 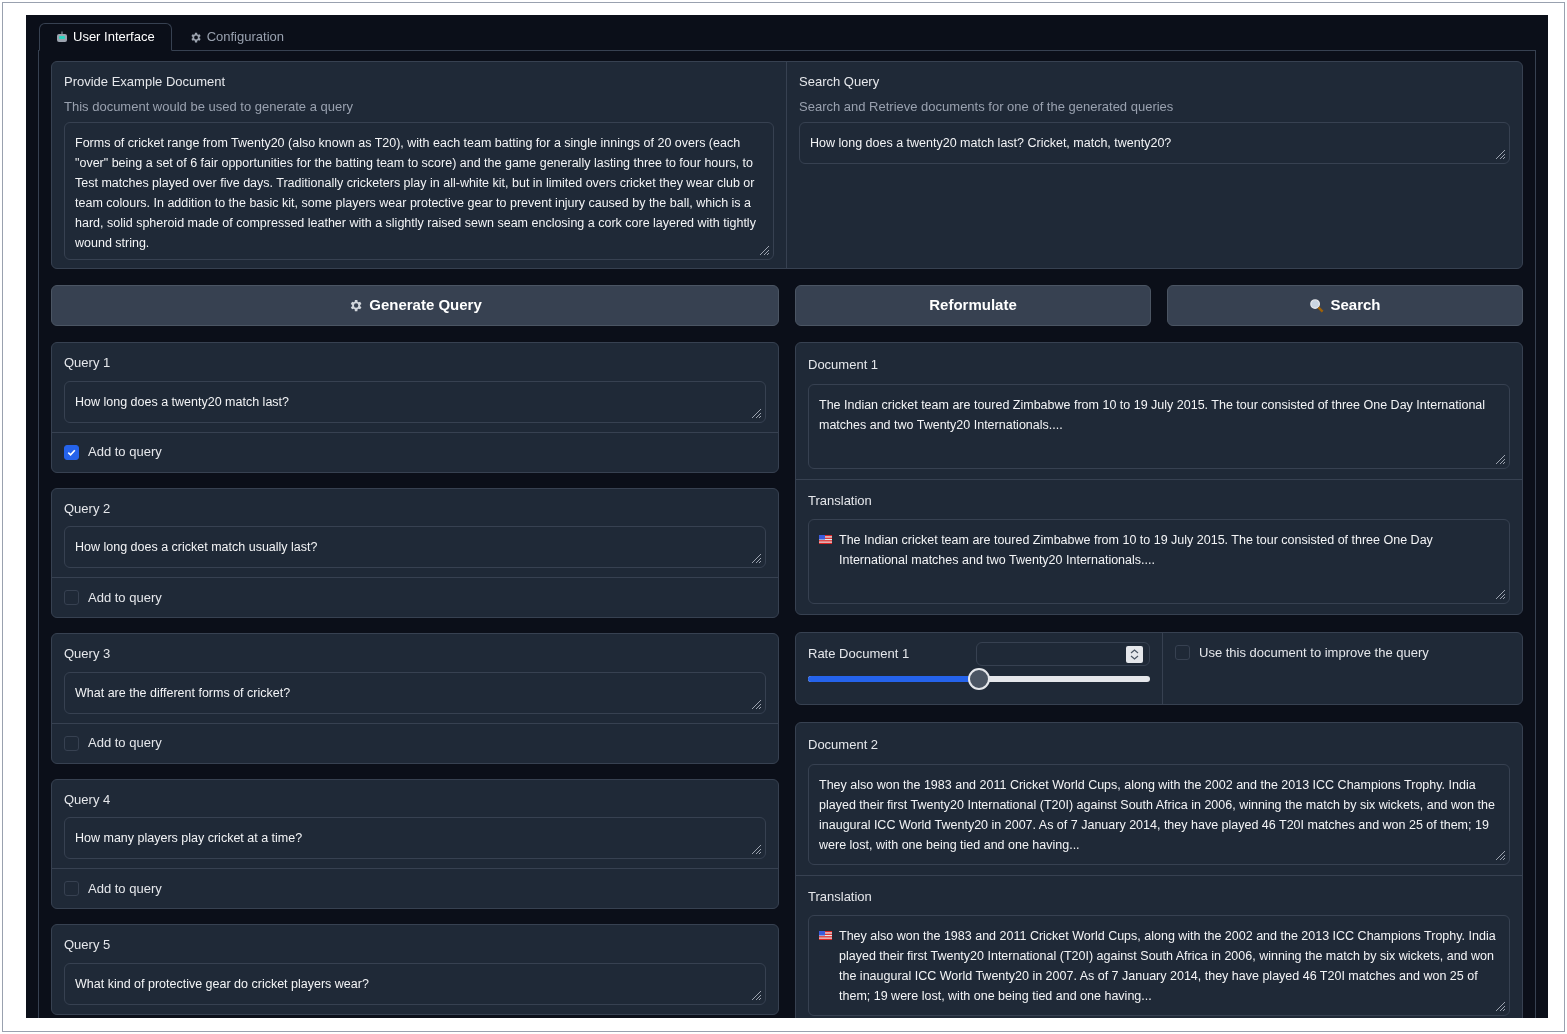 What do you see at coordinates (88, 799) in the screenshot?
I see `field-label: Query 4` at bounding box center [88, 799].